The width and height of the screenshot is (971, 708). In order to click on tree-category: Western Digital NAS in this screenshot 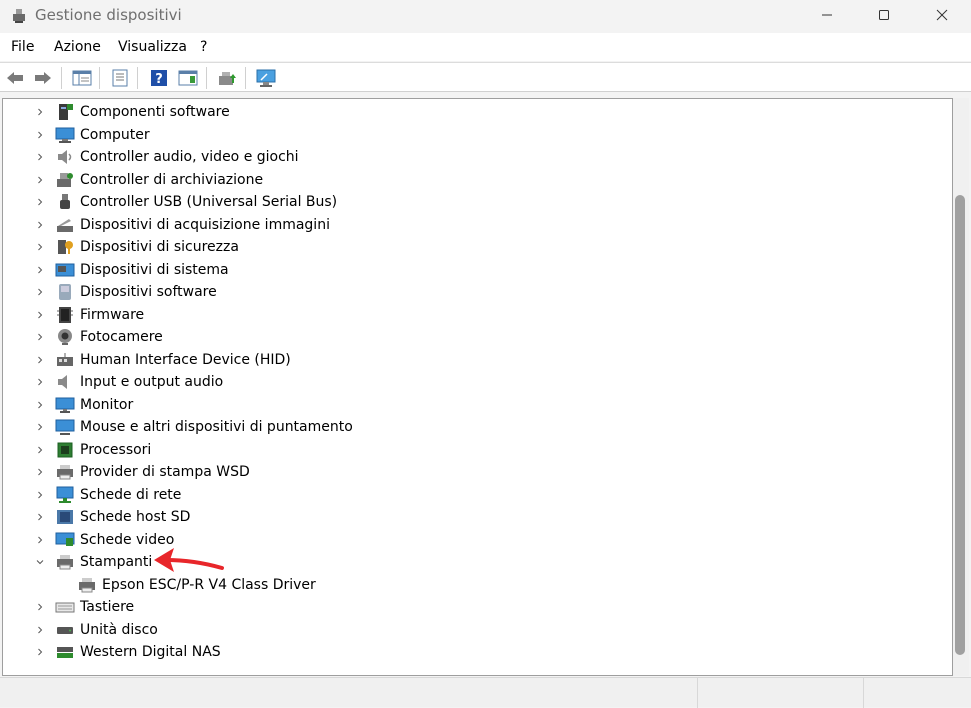, I will do `click(127, 652)`.